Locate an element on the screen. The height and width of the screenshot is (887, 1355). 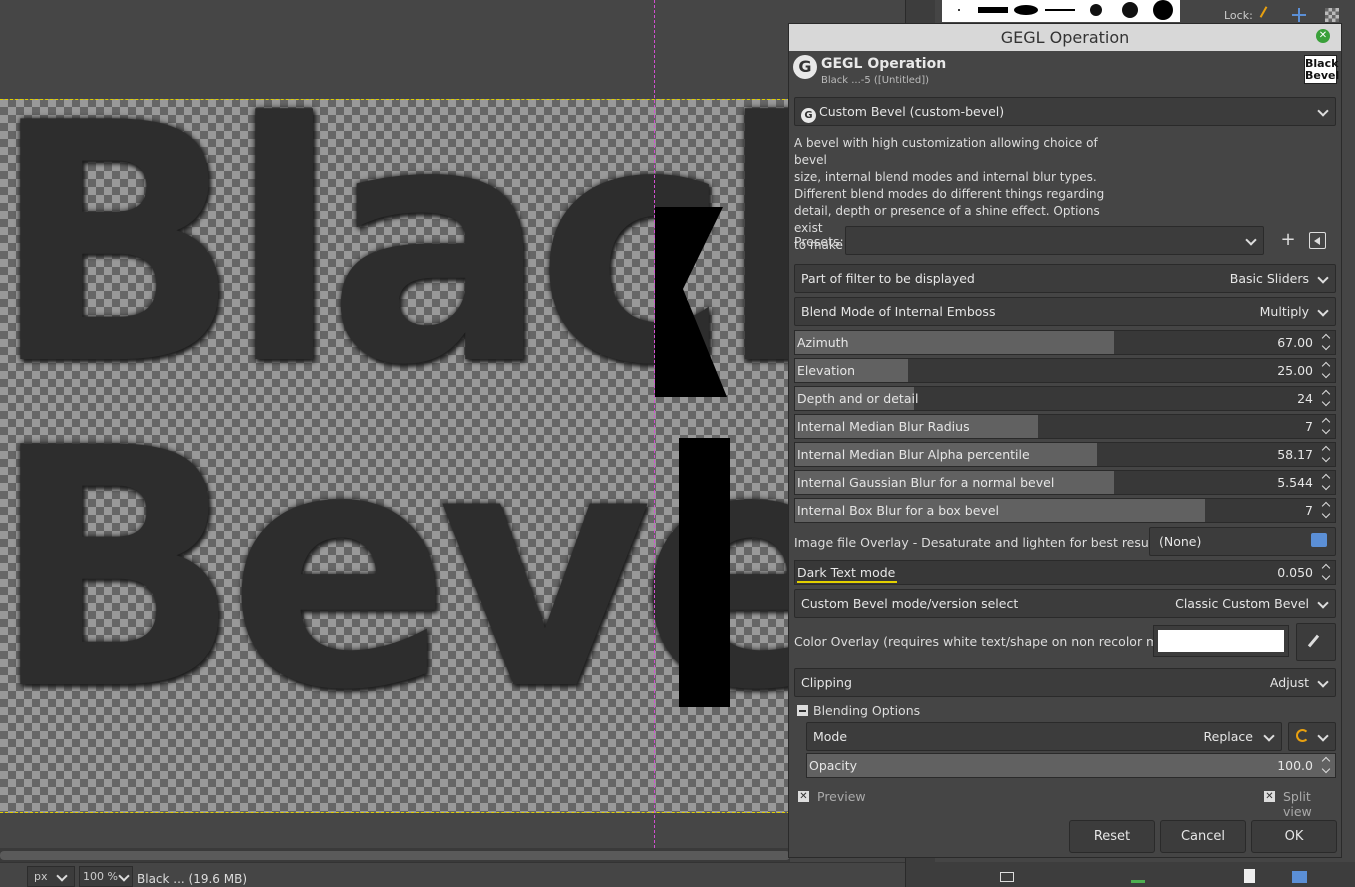
gegl-icon: G is located at coordinates (808, 115).